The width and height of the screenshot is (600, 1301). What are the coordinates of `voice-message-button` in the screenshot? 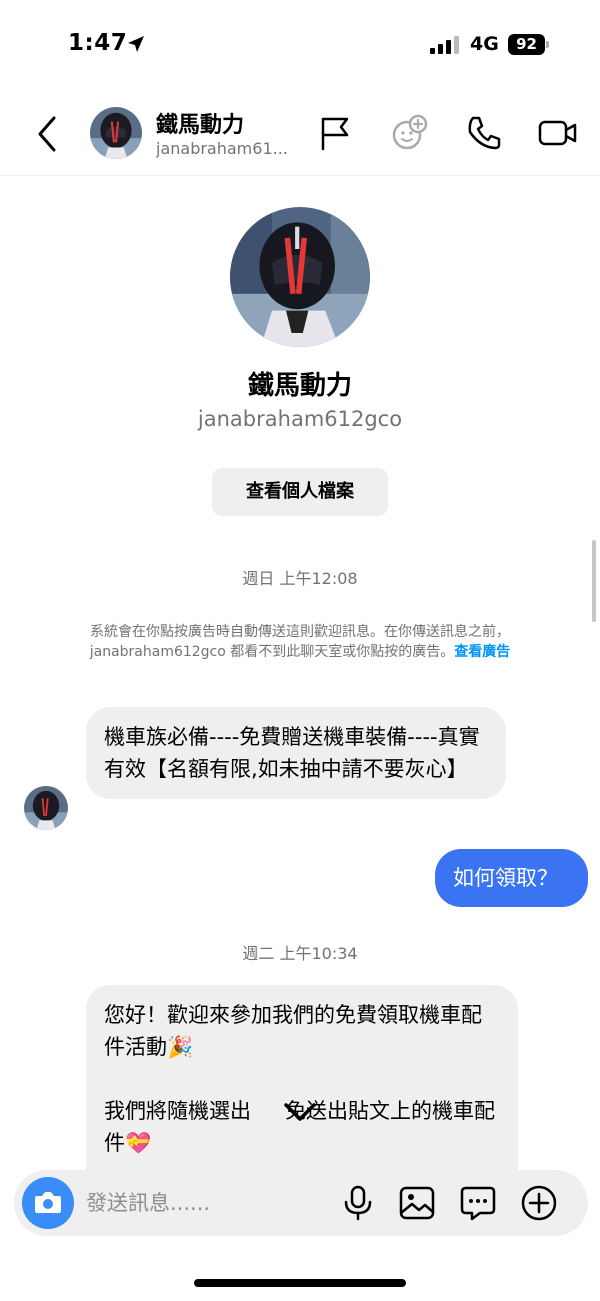 It's located at (358, 1203).